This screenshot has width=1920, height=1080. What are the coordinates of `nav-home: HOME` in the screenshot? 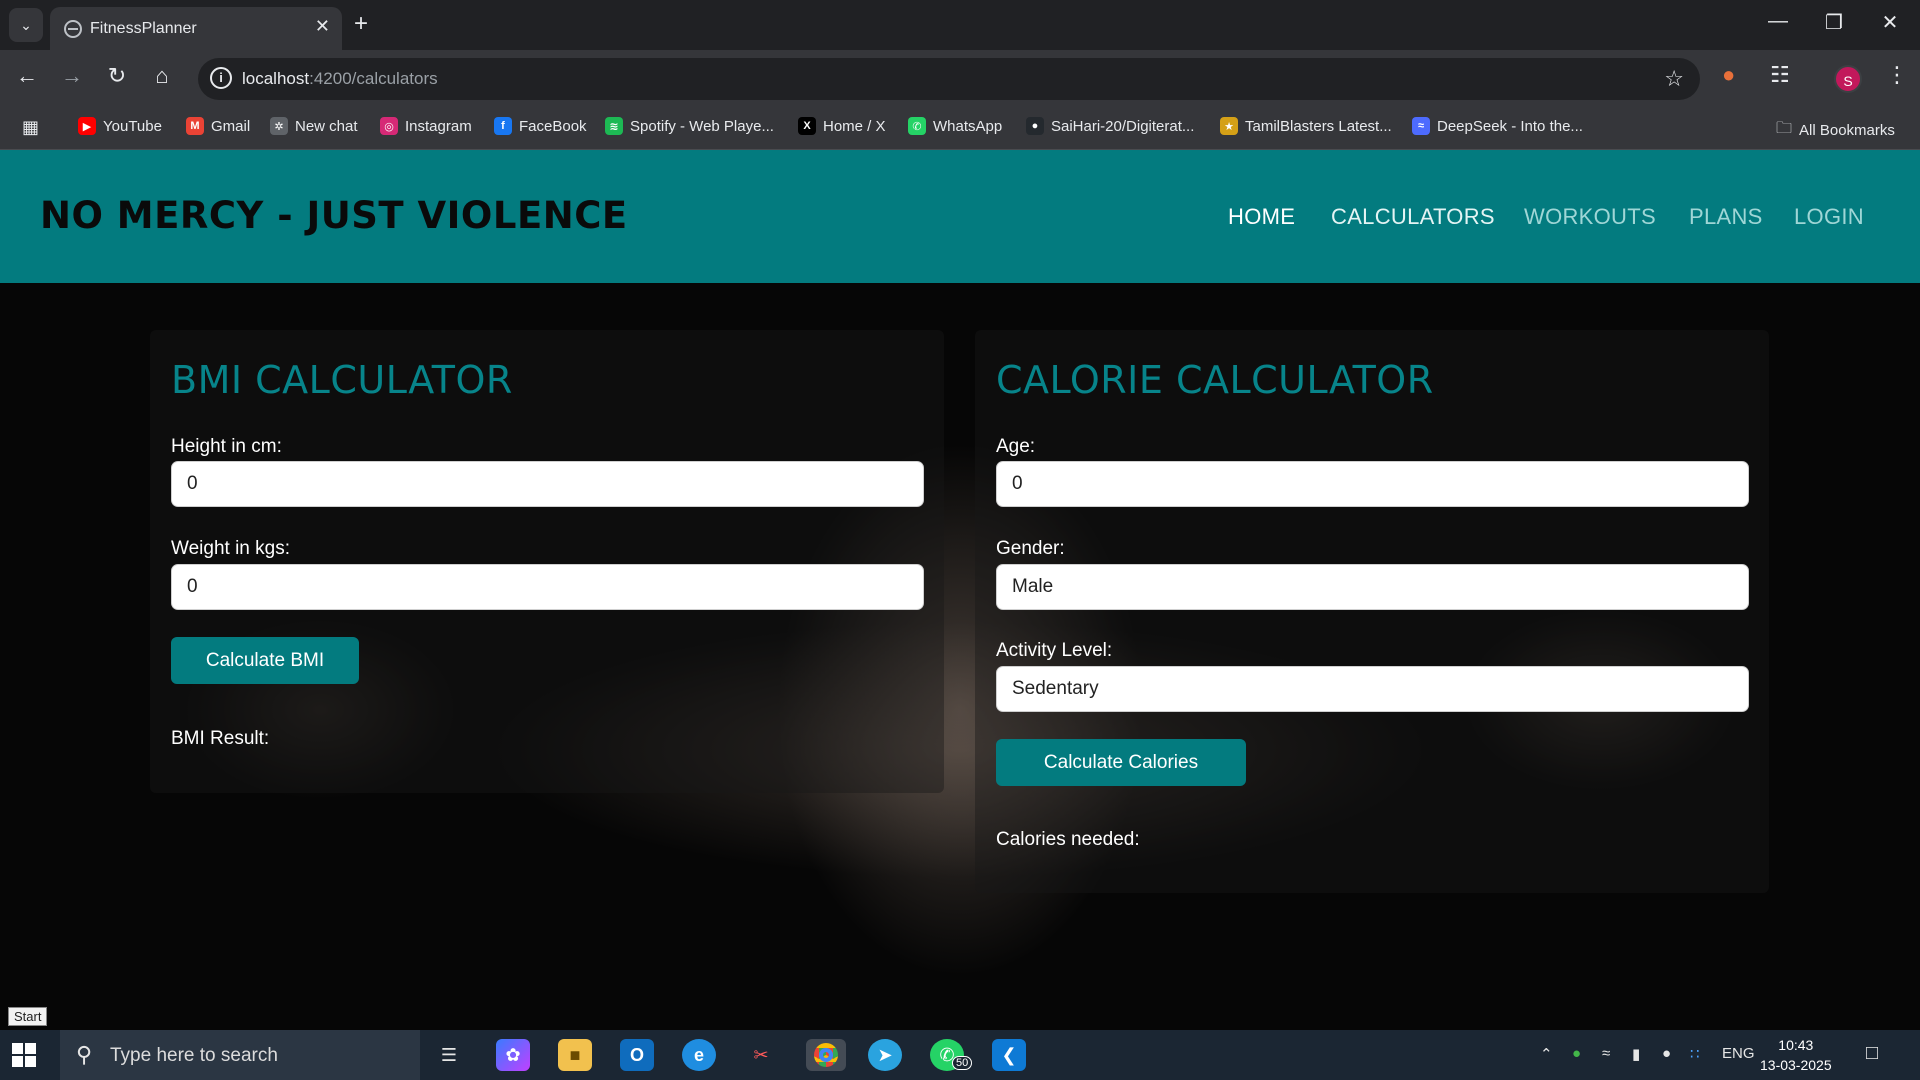 It's located at (1261, 217).